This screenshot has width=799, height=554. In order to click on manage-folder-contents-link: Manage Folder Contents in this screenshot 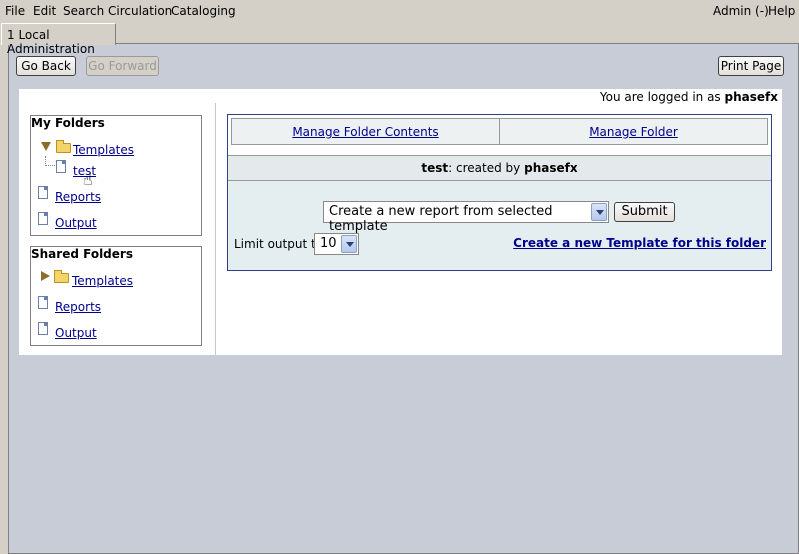, I will do `click(365, 132)`.